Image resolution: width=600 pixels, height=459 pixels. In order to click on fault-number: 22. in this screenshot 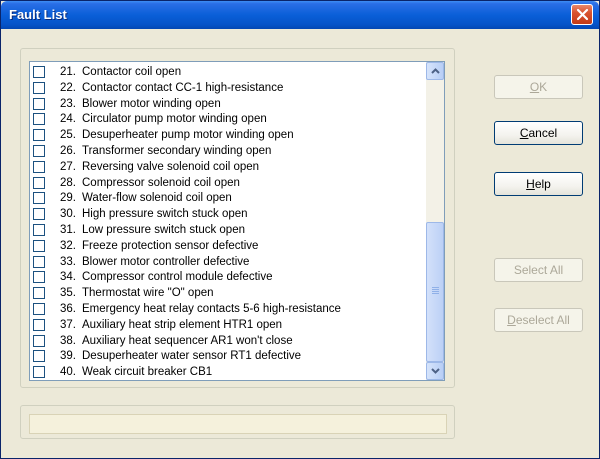, I will do `click(68, 87)`.